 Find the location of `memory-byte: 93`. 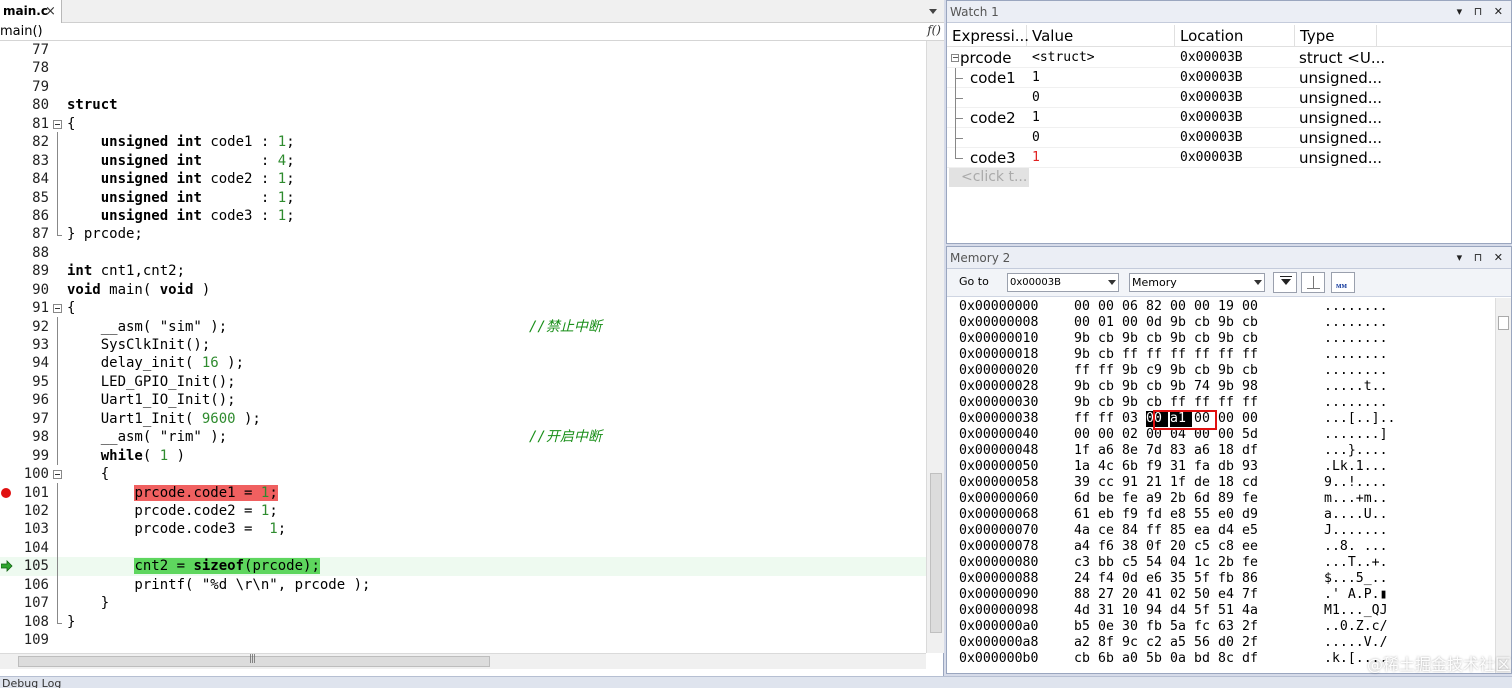

memory-byte: 93 is located at coordinates (1253, 467).